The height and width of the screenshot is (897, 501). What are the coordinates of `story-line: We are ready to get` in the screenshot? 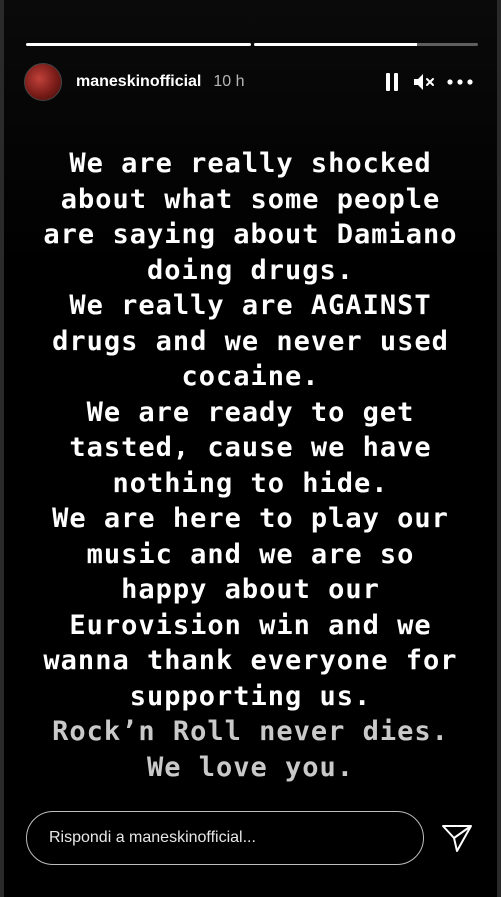 It's located at (250, 412).